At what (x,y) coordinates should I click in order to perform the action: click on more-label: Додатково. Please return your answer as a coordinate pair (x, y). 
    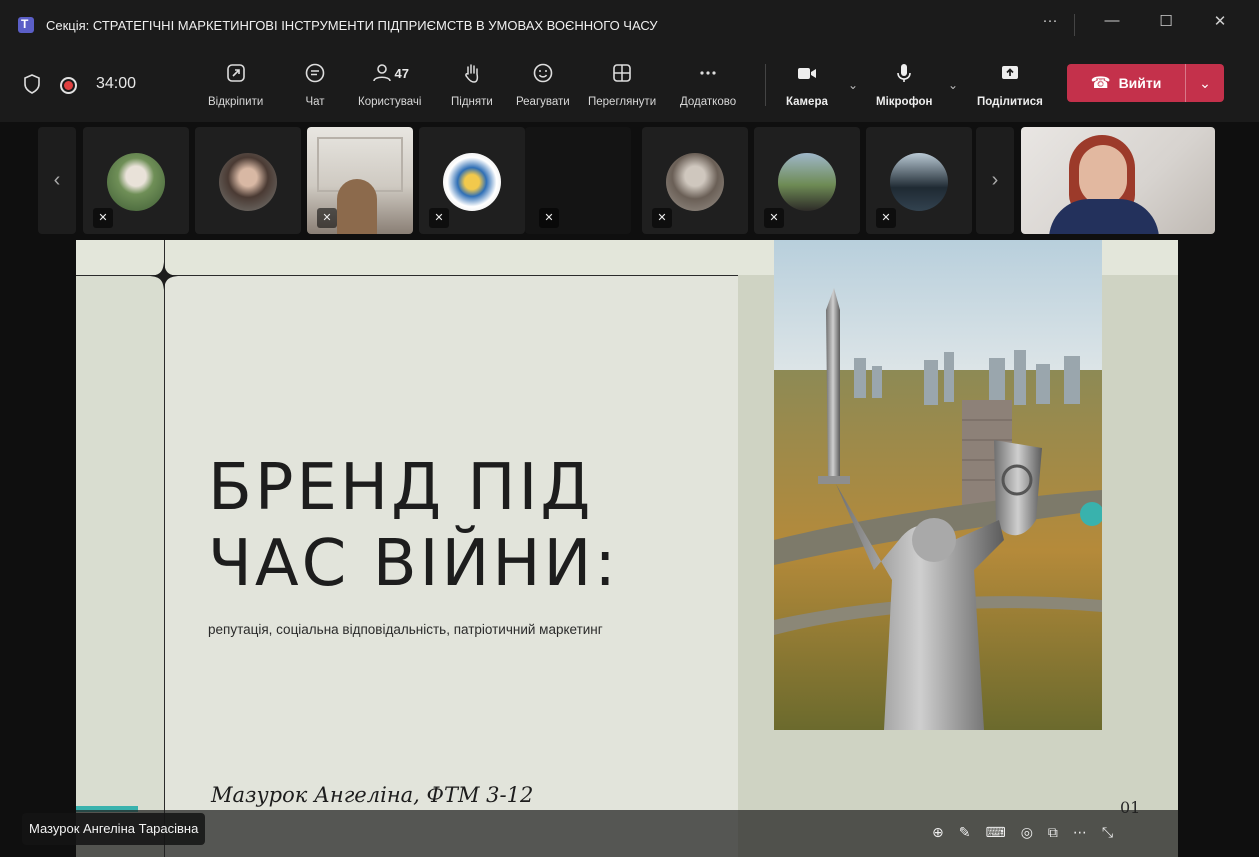
    Looking at the image, I should click on (708, 102).